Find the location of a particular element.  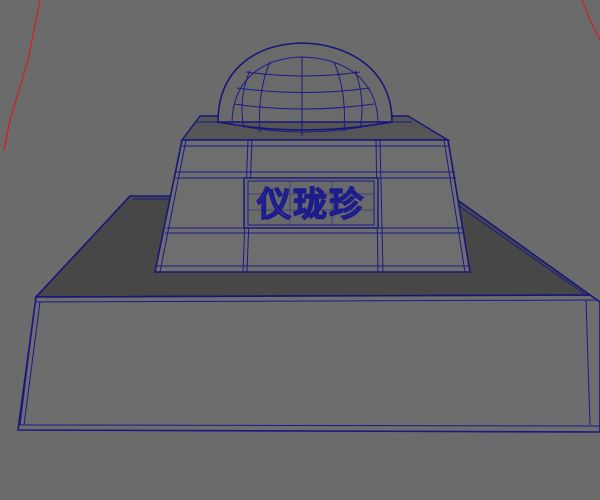

guide-line-right is located at coordinates (590, 20).